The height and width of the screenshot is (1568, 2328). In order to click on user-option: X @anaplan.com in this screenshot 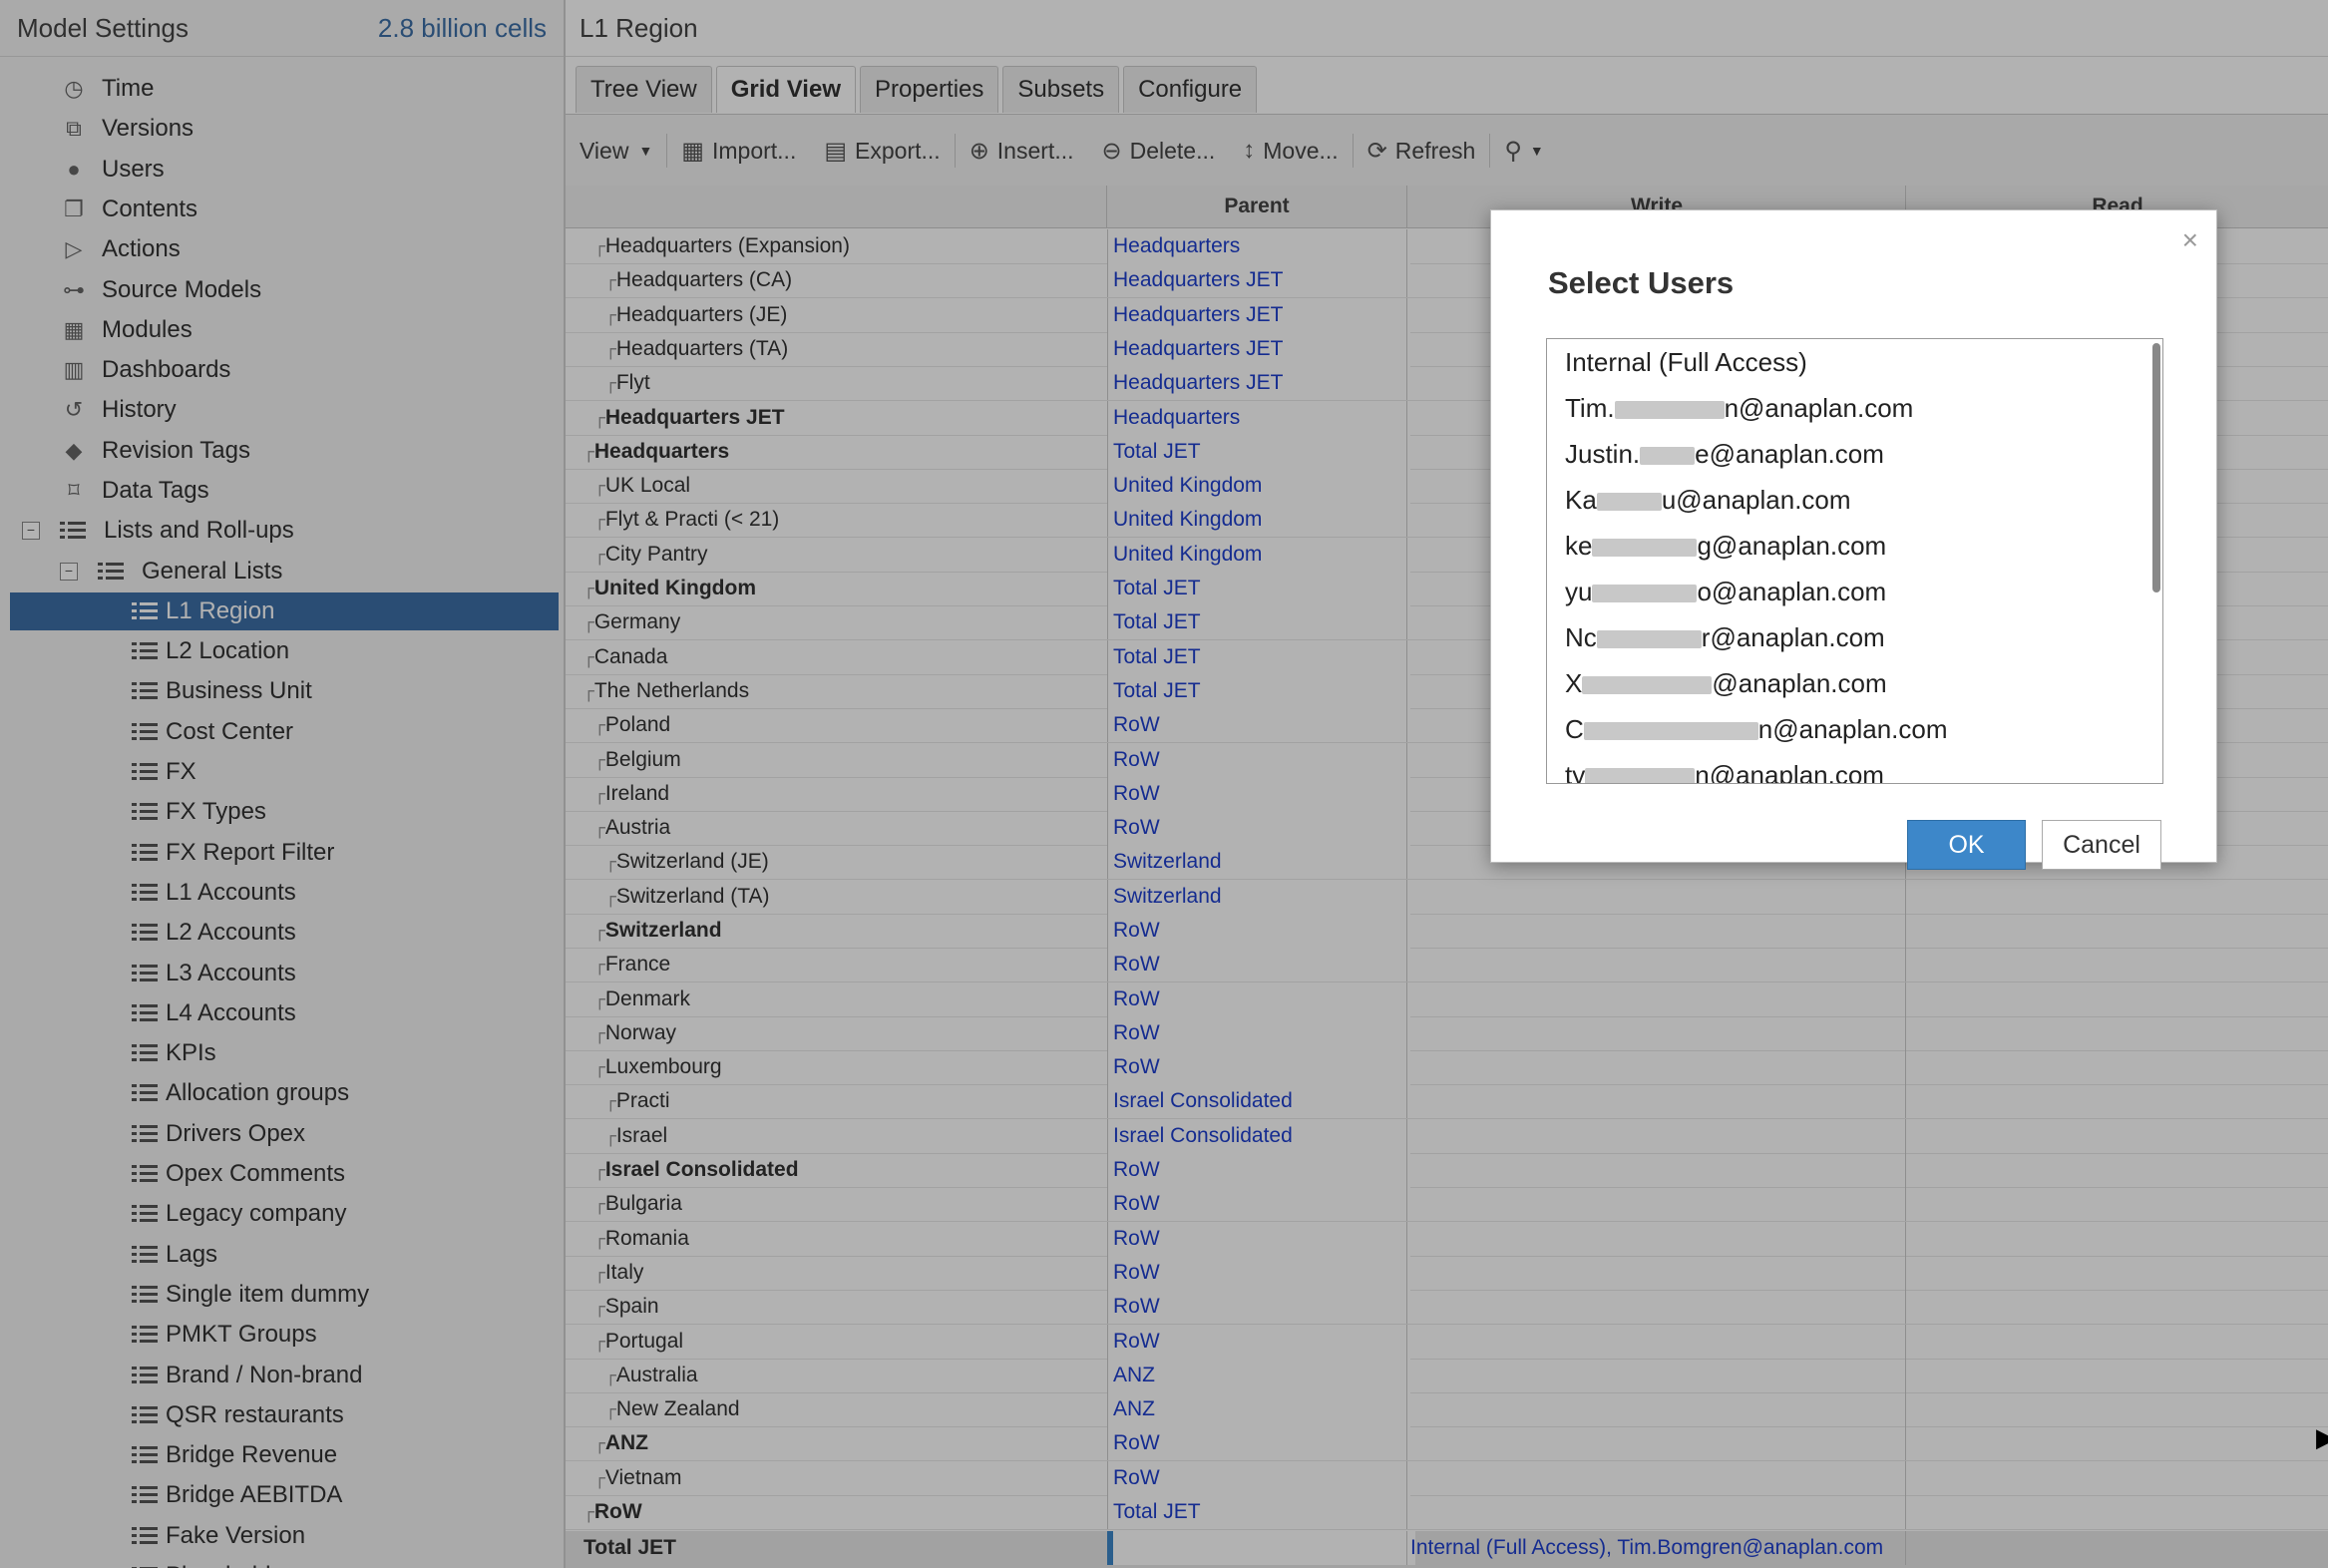, I will do `click(1854, 683)`.